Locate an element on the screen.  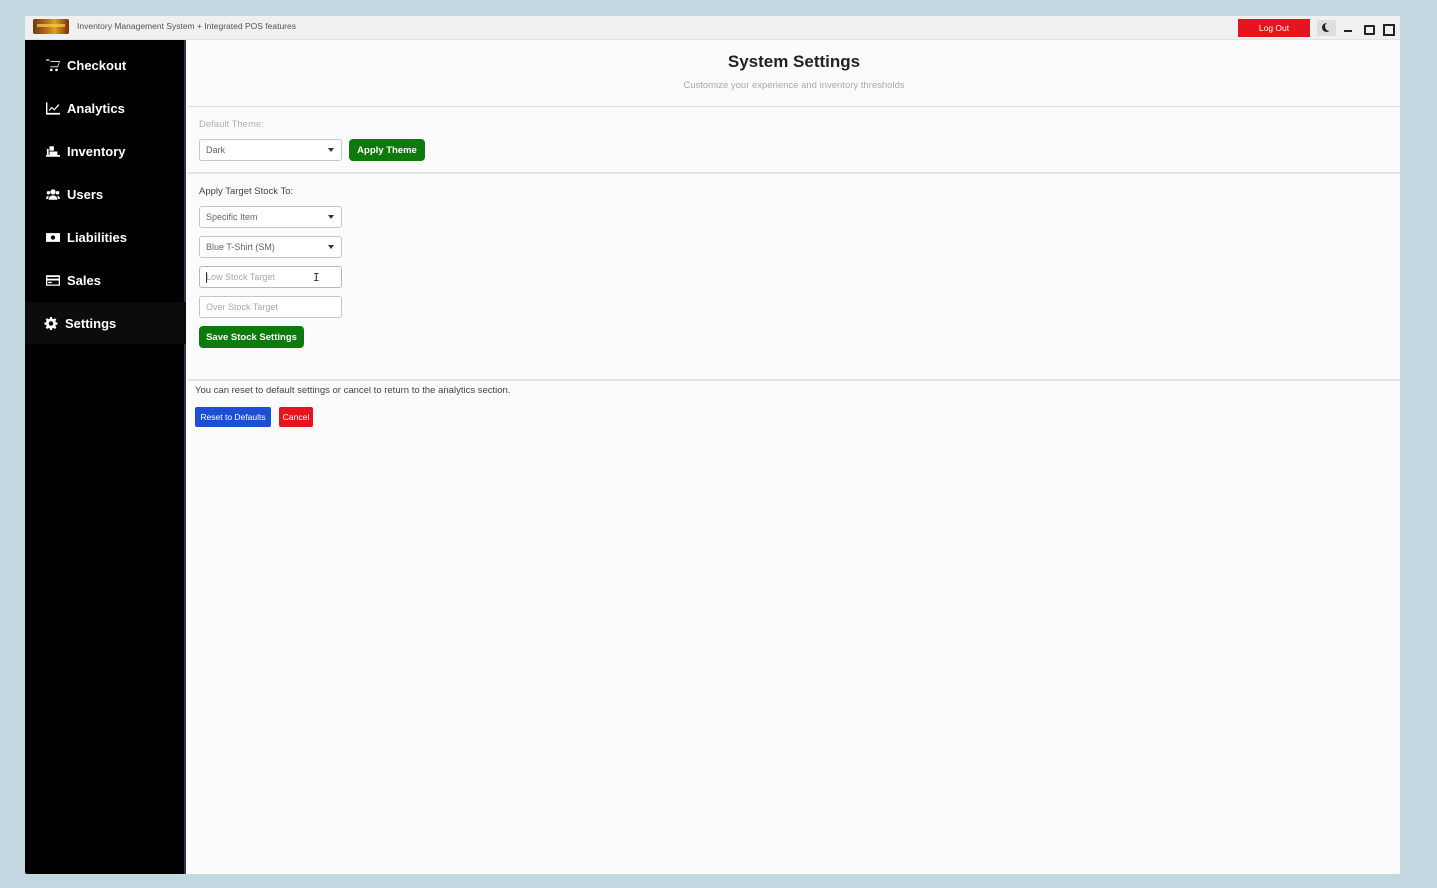
cancel-button: Cancel is located at coordinates (296, 417).